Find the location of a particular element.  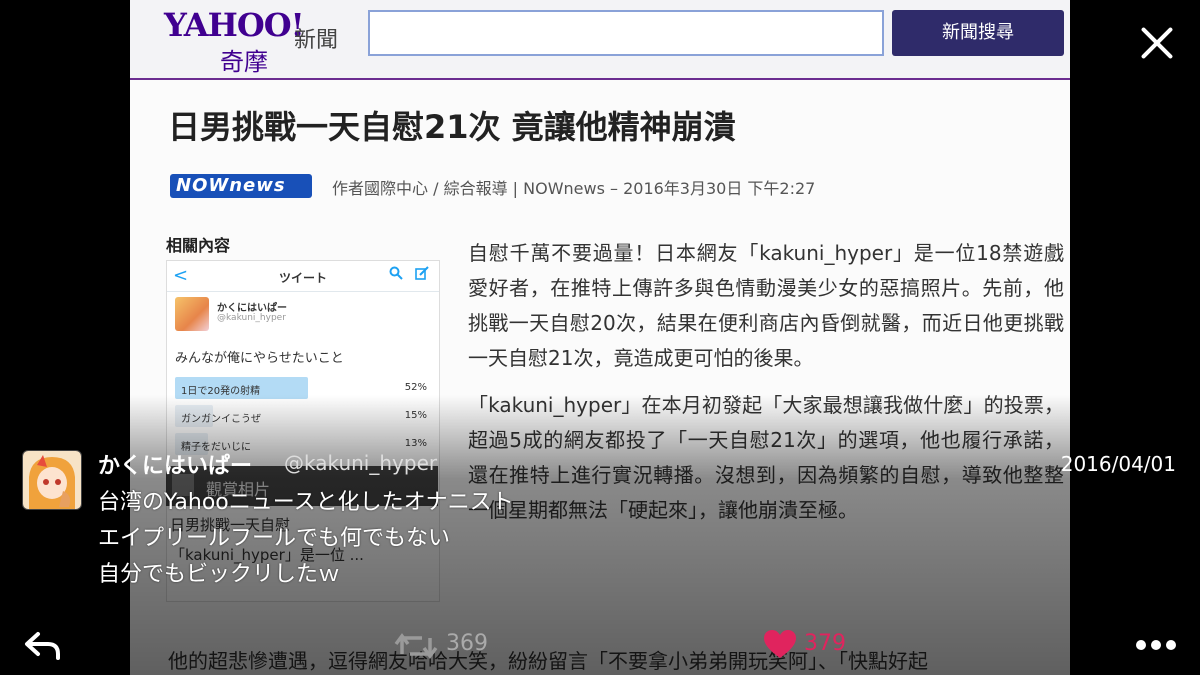

poll-option: 1日で20発の射精 52% is located at coordinates (303, 388).